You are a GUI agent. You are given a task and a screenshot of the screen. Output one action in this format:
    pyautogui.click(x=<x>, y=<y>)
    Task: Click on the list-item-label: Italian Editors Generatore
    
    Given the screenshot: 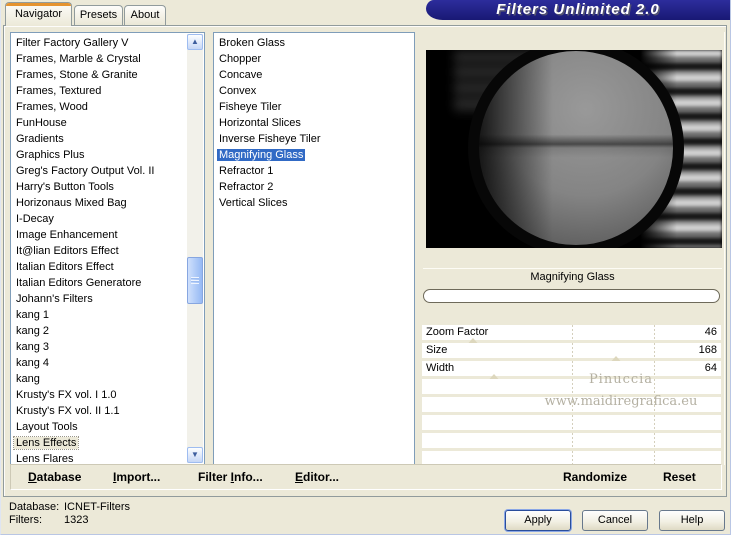 What is the action you would take?
    pyautogui.click(x=79, y=283)
    